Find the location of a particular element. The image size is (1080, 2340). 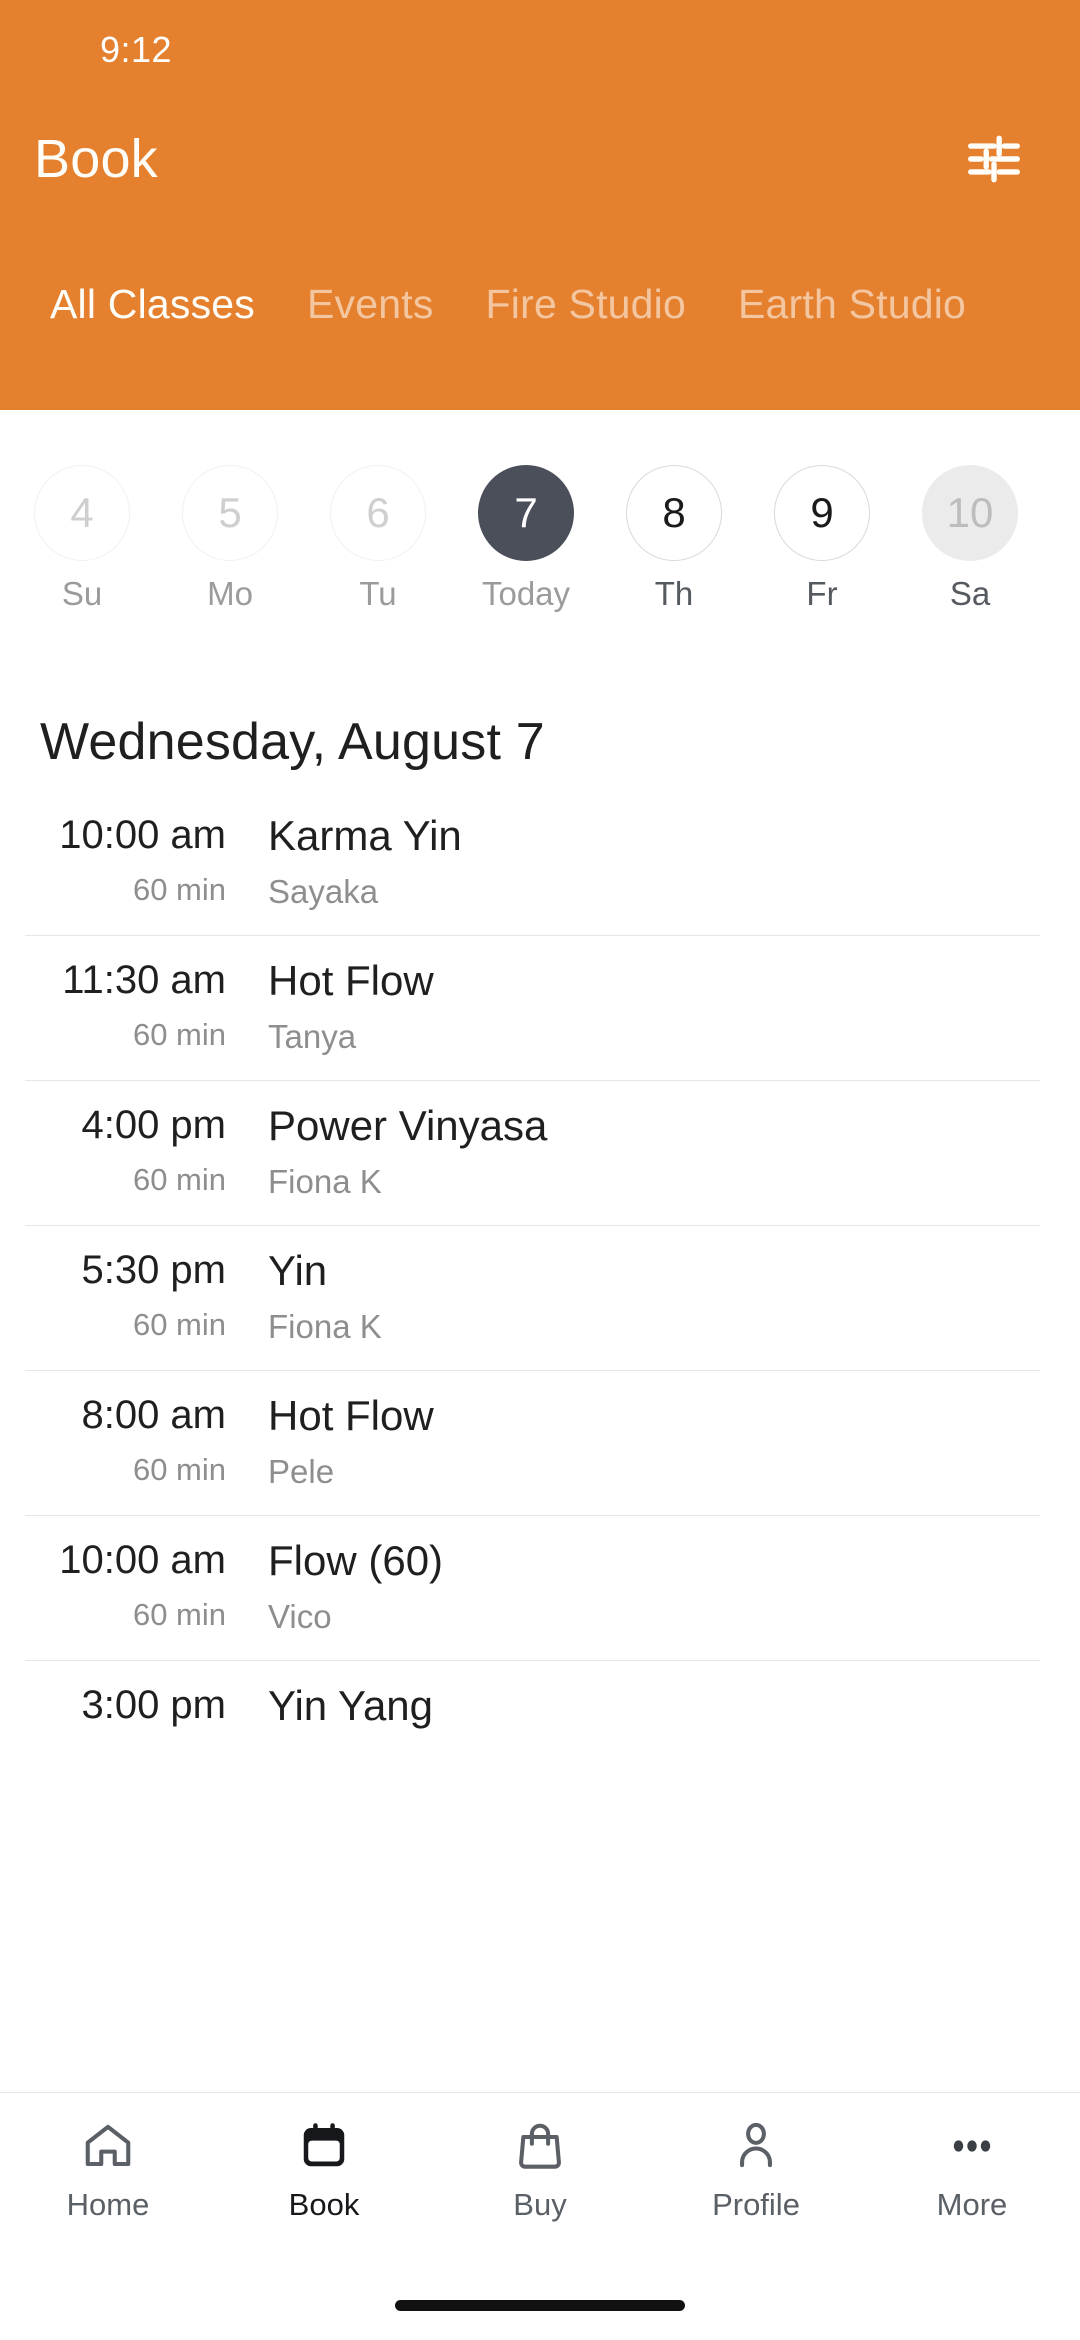

home-indicator-area is located at coordinates (540, 2305).